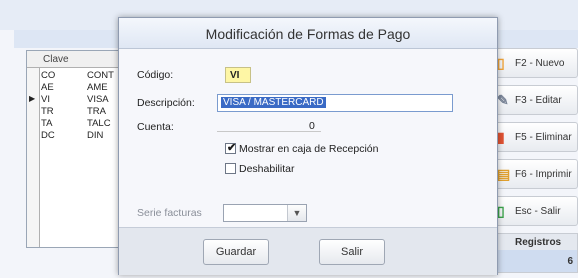 The image size is (578, 278). What do you see at coordinates (535, 261) in the screenshot?
I see `registros-count-bar` at bounding box center [535, 261].